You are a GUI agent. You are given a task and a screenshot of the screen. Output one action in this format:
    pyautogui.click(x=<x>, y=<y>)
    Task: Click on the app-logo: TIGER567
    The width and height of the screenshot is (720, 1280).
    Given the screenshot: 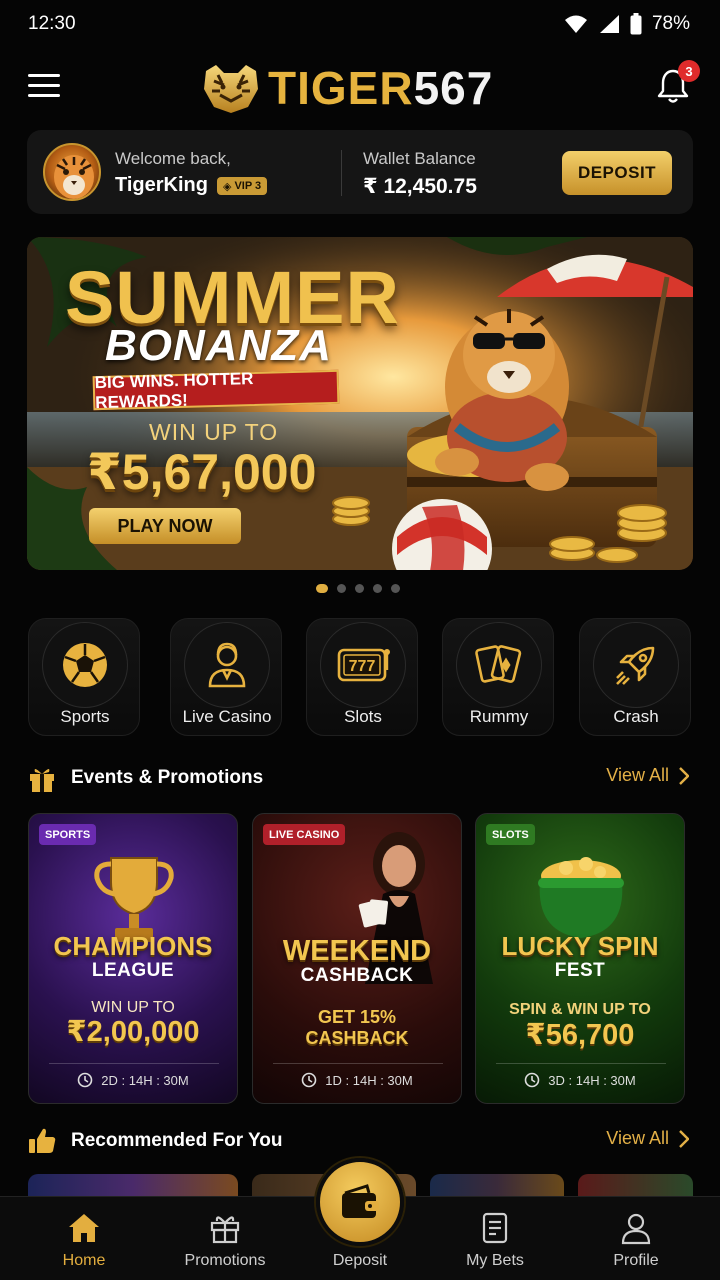 What is the action you would take?
    pyautogui.click(x=346, y=88)
    